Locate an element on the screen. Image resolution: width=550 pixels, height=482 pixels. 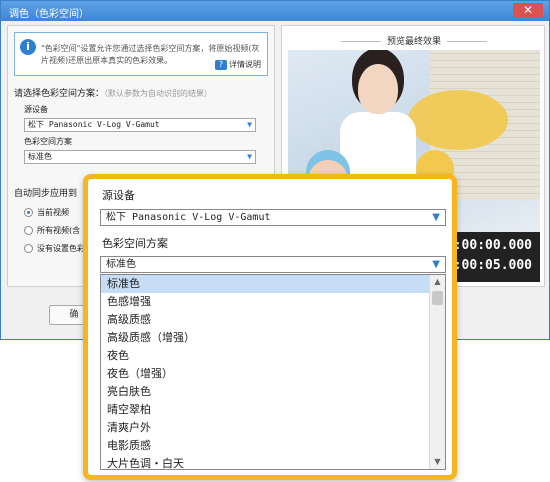
help-link: ? 详情说明 is located at coordinates (238, 64).